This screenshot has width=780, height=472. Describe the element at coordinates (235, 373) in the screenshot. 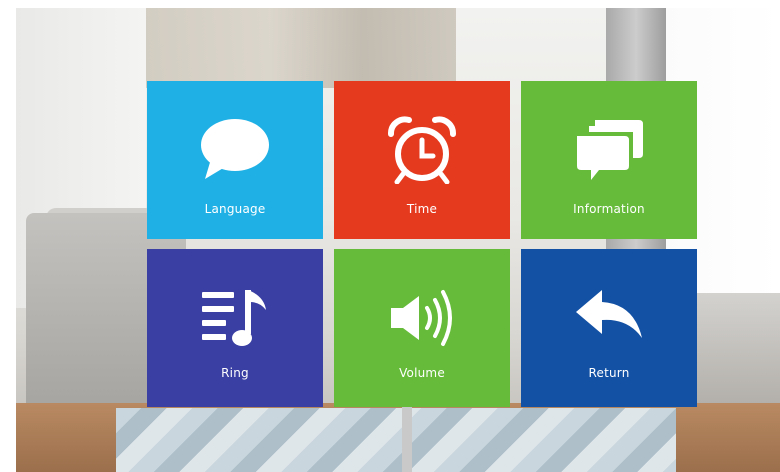

I see `ring-label: Ring` at that location.